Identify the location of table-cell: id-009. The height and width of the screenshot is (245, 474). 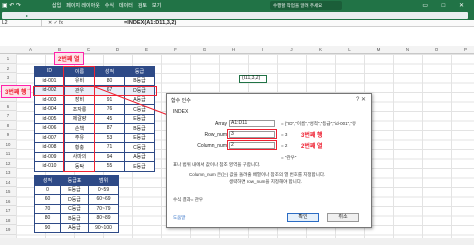
(49, 156).